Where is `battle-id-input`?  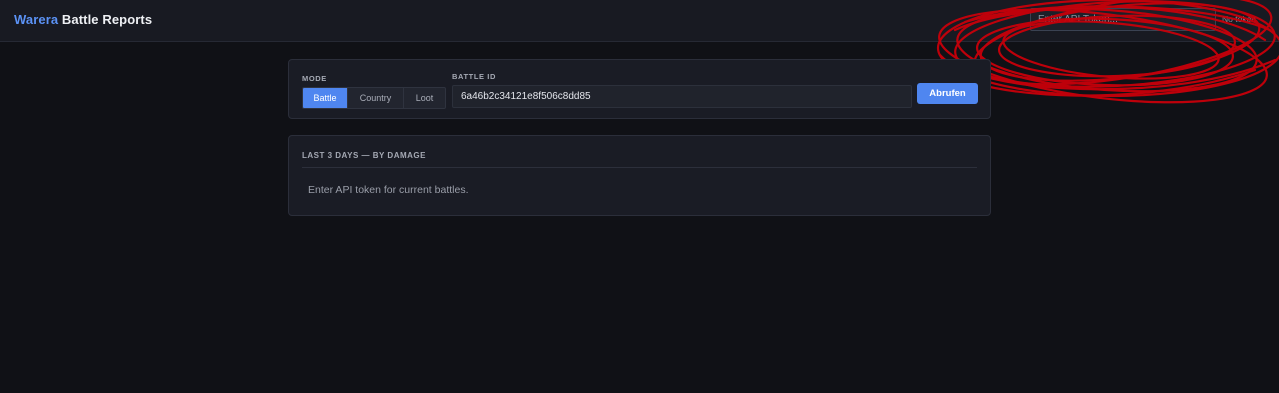 battle-id-input is located at coordinates (682, 96).